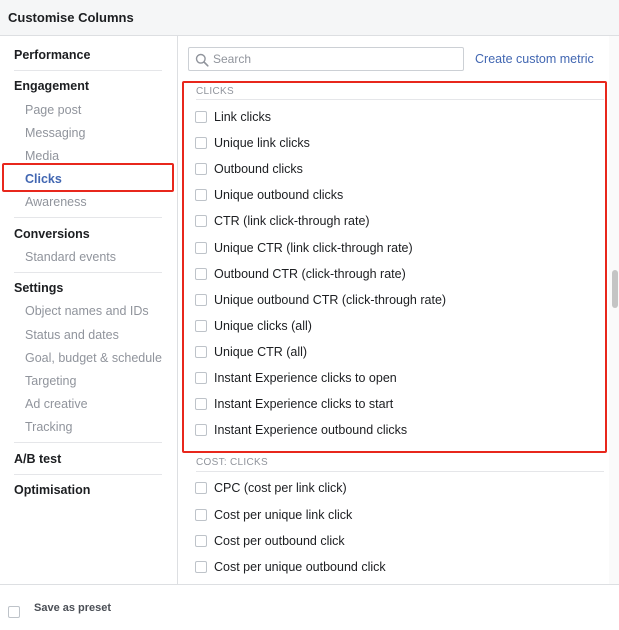 Image resolution: width=619 pixels, height=630 pixels. Describe the element at coordinates (14, 612) in the screenshot. I see `save-preset-checkbox` at that location.